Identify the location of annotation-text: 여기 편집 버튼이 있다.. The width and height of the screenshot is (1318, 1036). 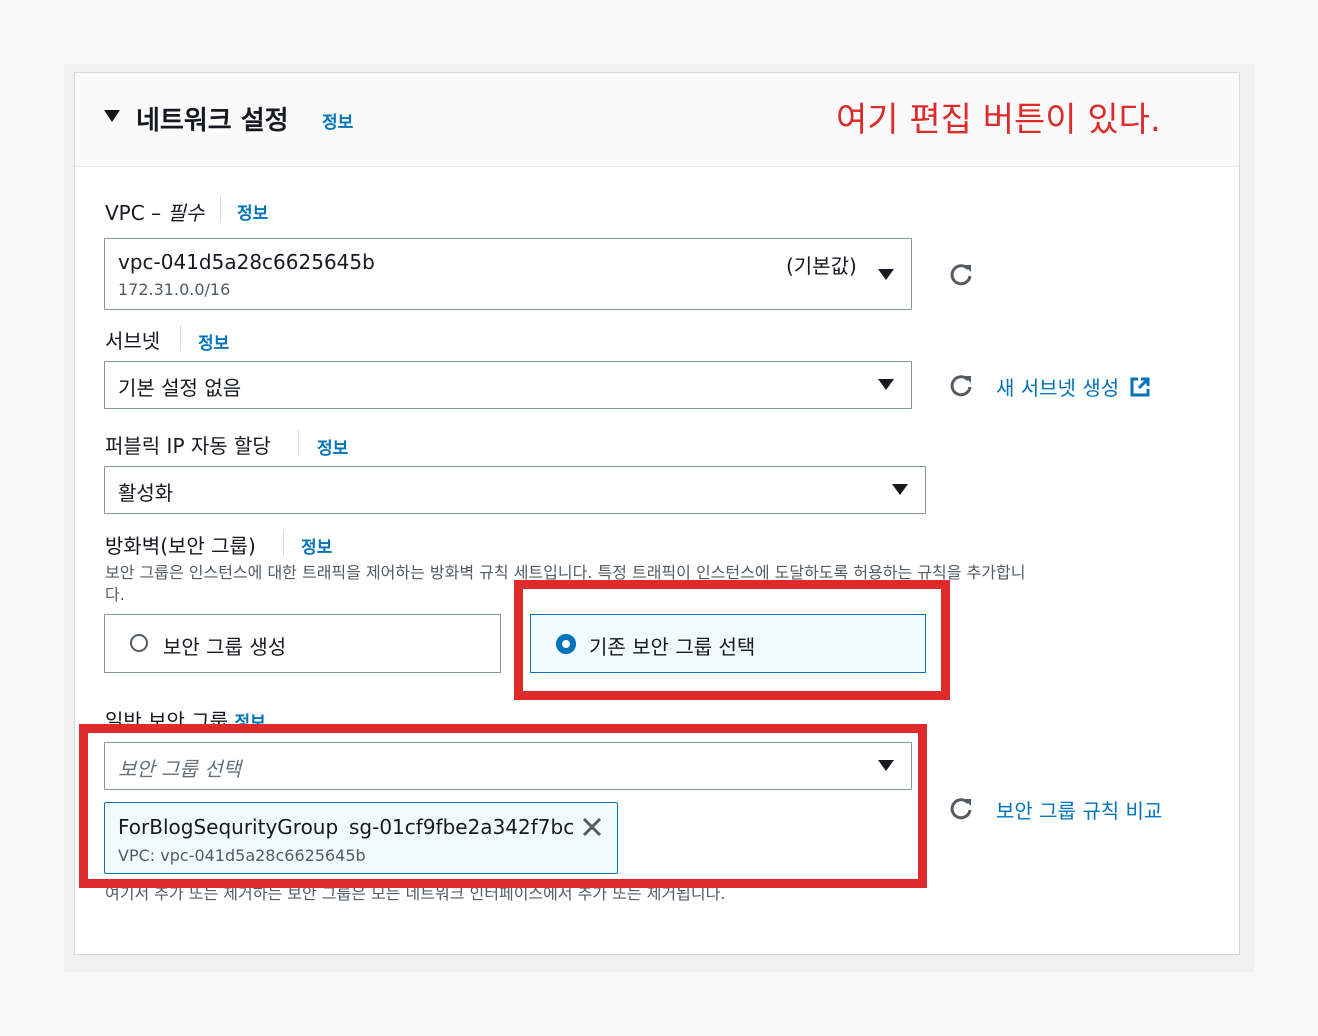
(998, 120).